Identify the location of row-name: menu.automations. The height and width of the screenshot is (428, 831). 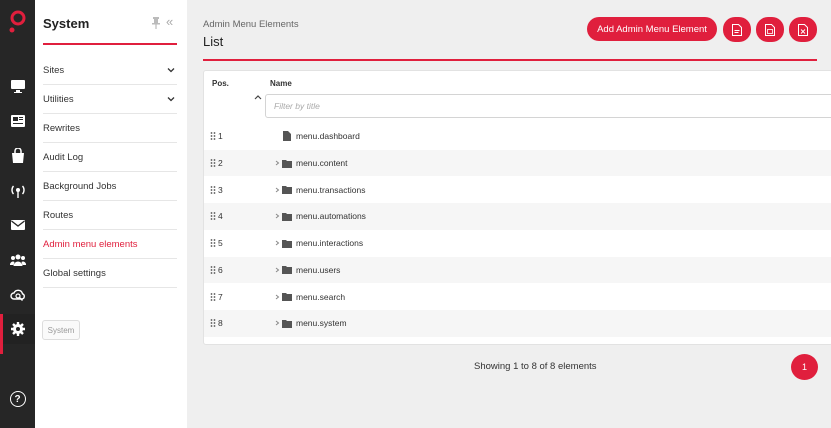
(331, 216).